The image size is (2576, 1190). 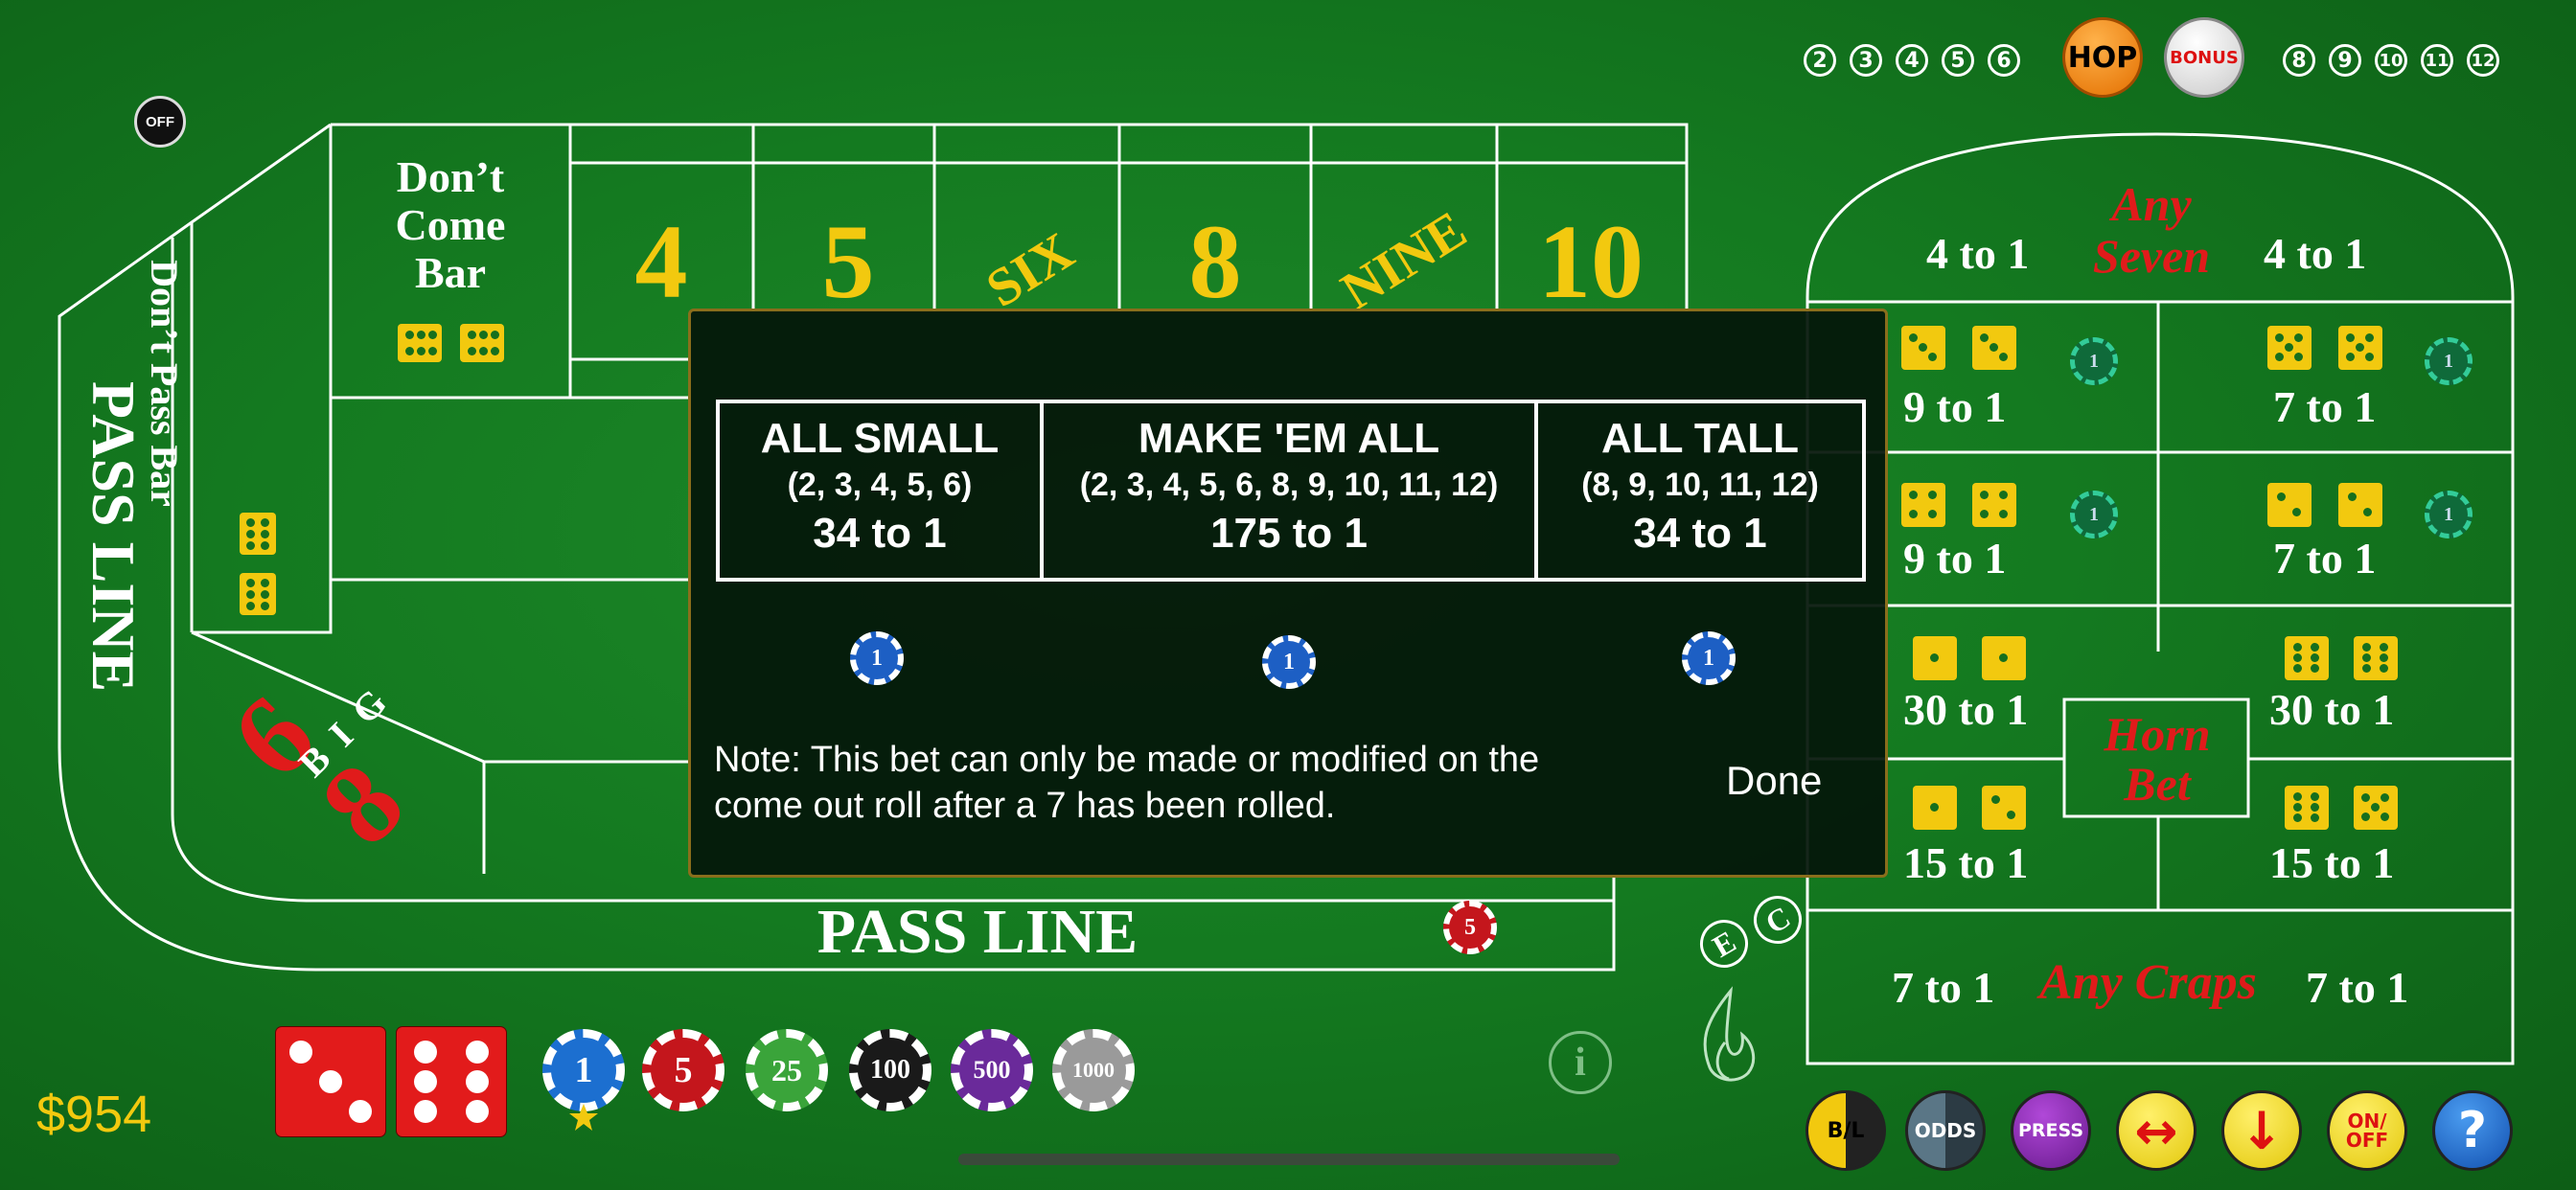 I want to click on home-indicator, so click(x=1289, y=1160).